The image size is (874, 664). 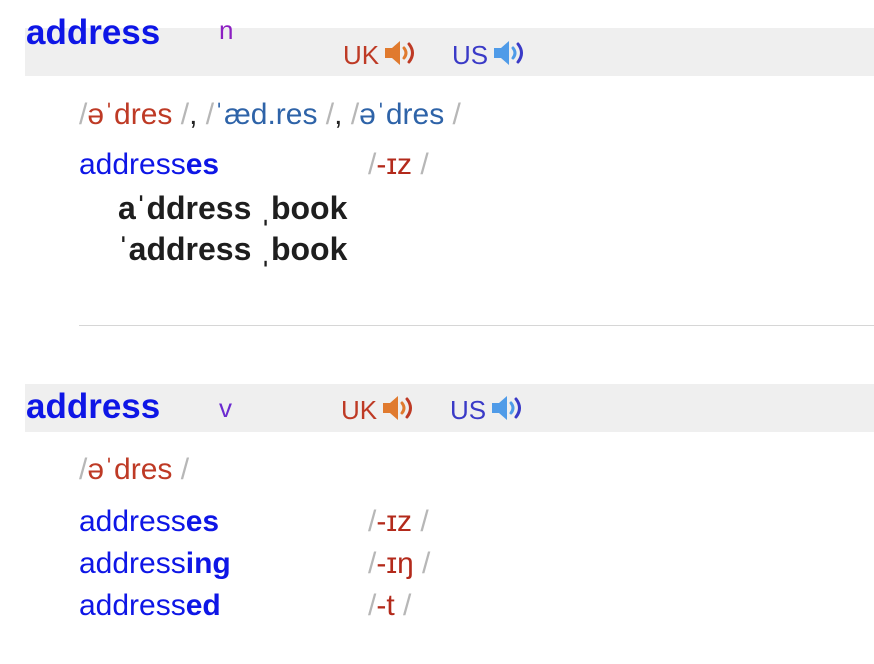 I want to click on inflection-form: addressing, so click(x=155, y=564).